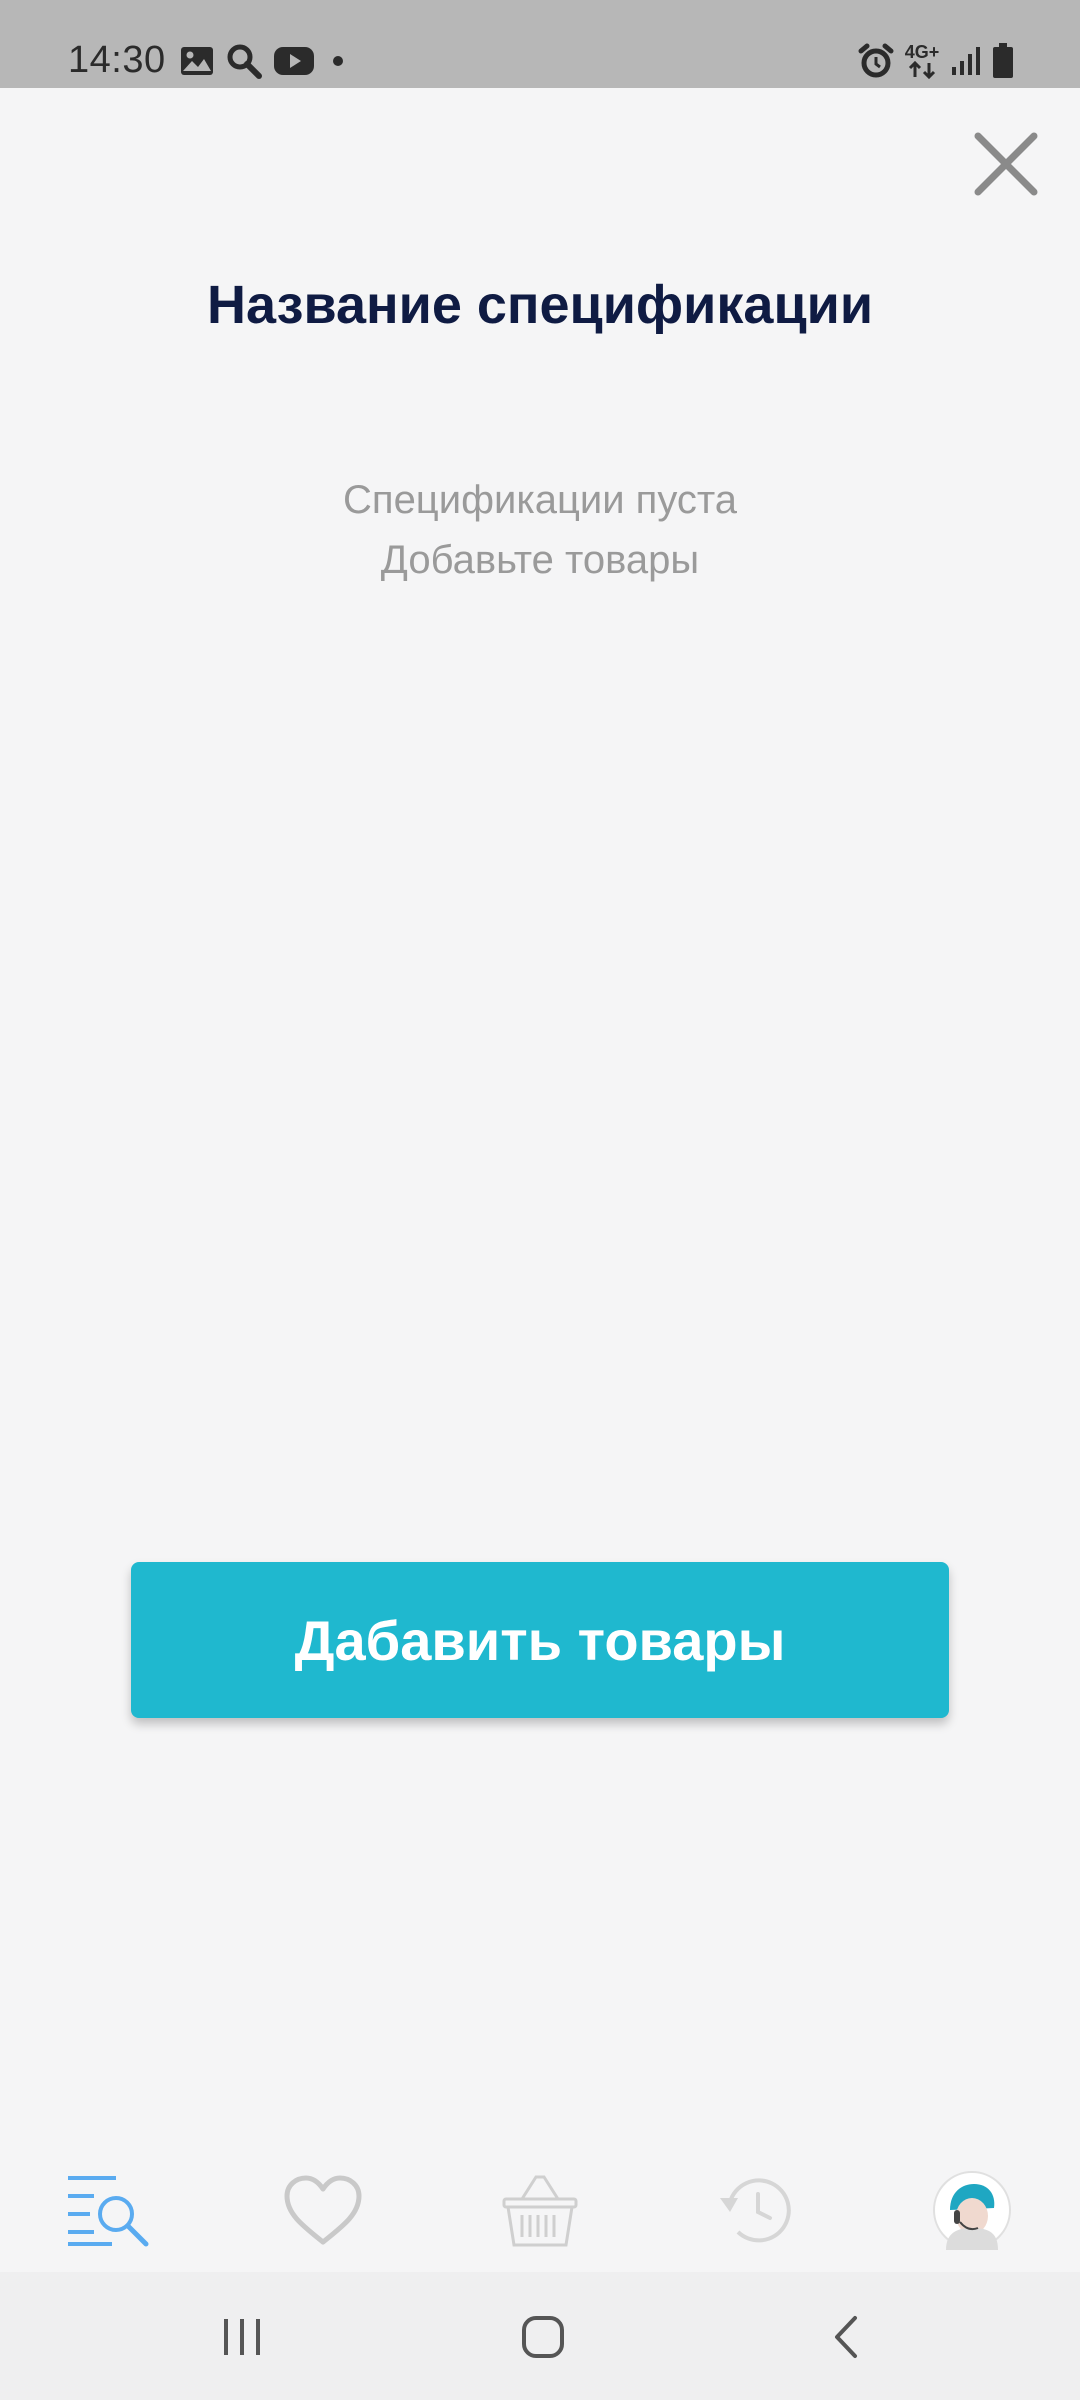 The width and height of the screenshot is (1080, 2400). I want to click on back-icon, so click(846, 2337).